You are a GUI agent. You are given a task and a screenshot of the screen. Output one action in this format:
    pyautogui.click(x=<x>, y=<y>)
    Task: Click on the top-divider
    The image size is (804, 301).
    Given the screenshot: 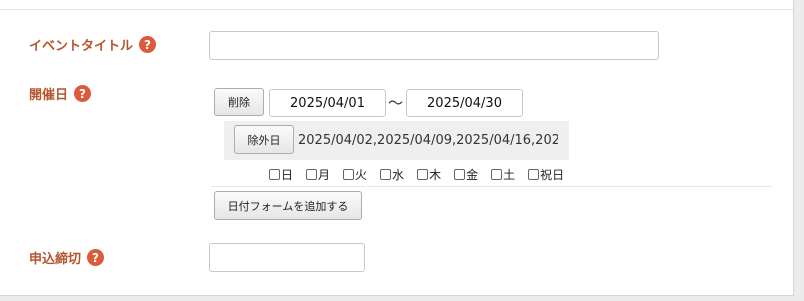 What is the action you would take?
    pyautogui.click(x=396, y=9)
    